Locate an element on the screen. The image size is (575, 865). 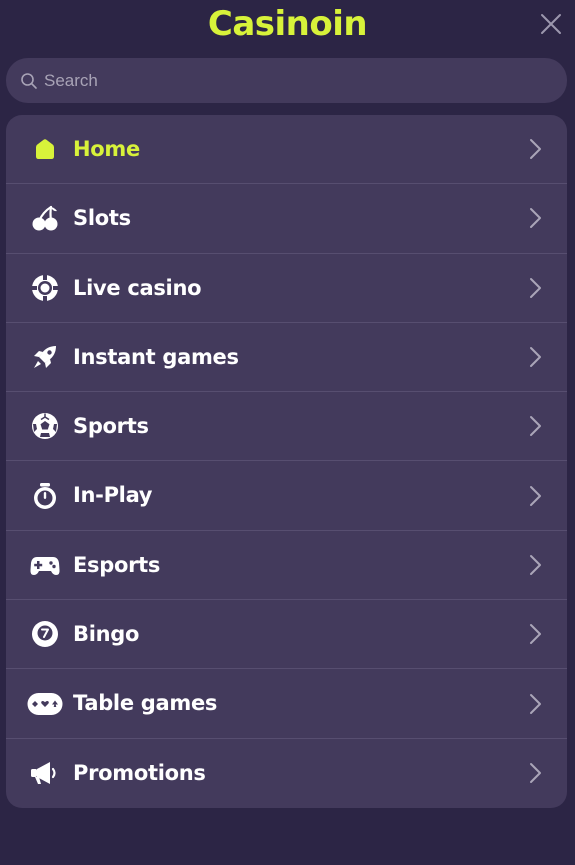
megaphone-icon is located at coordinates (45, 773).